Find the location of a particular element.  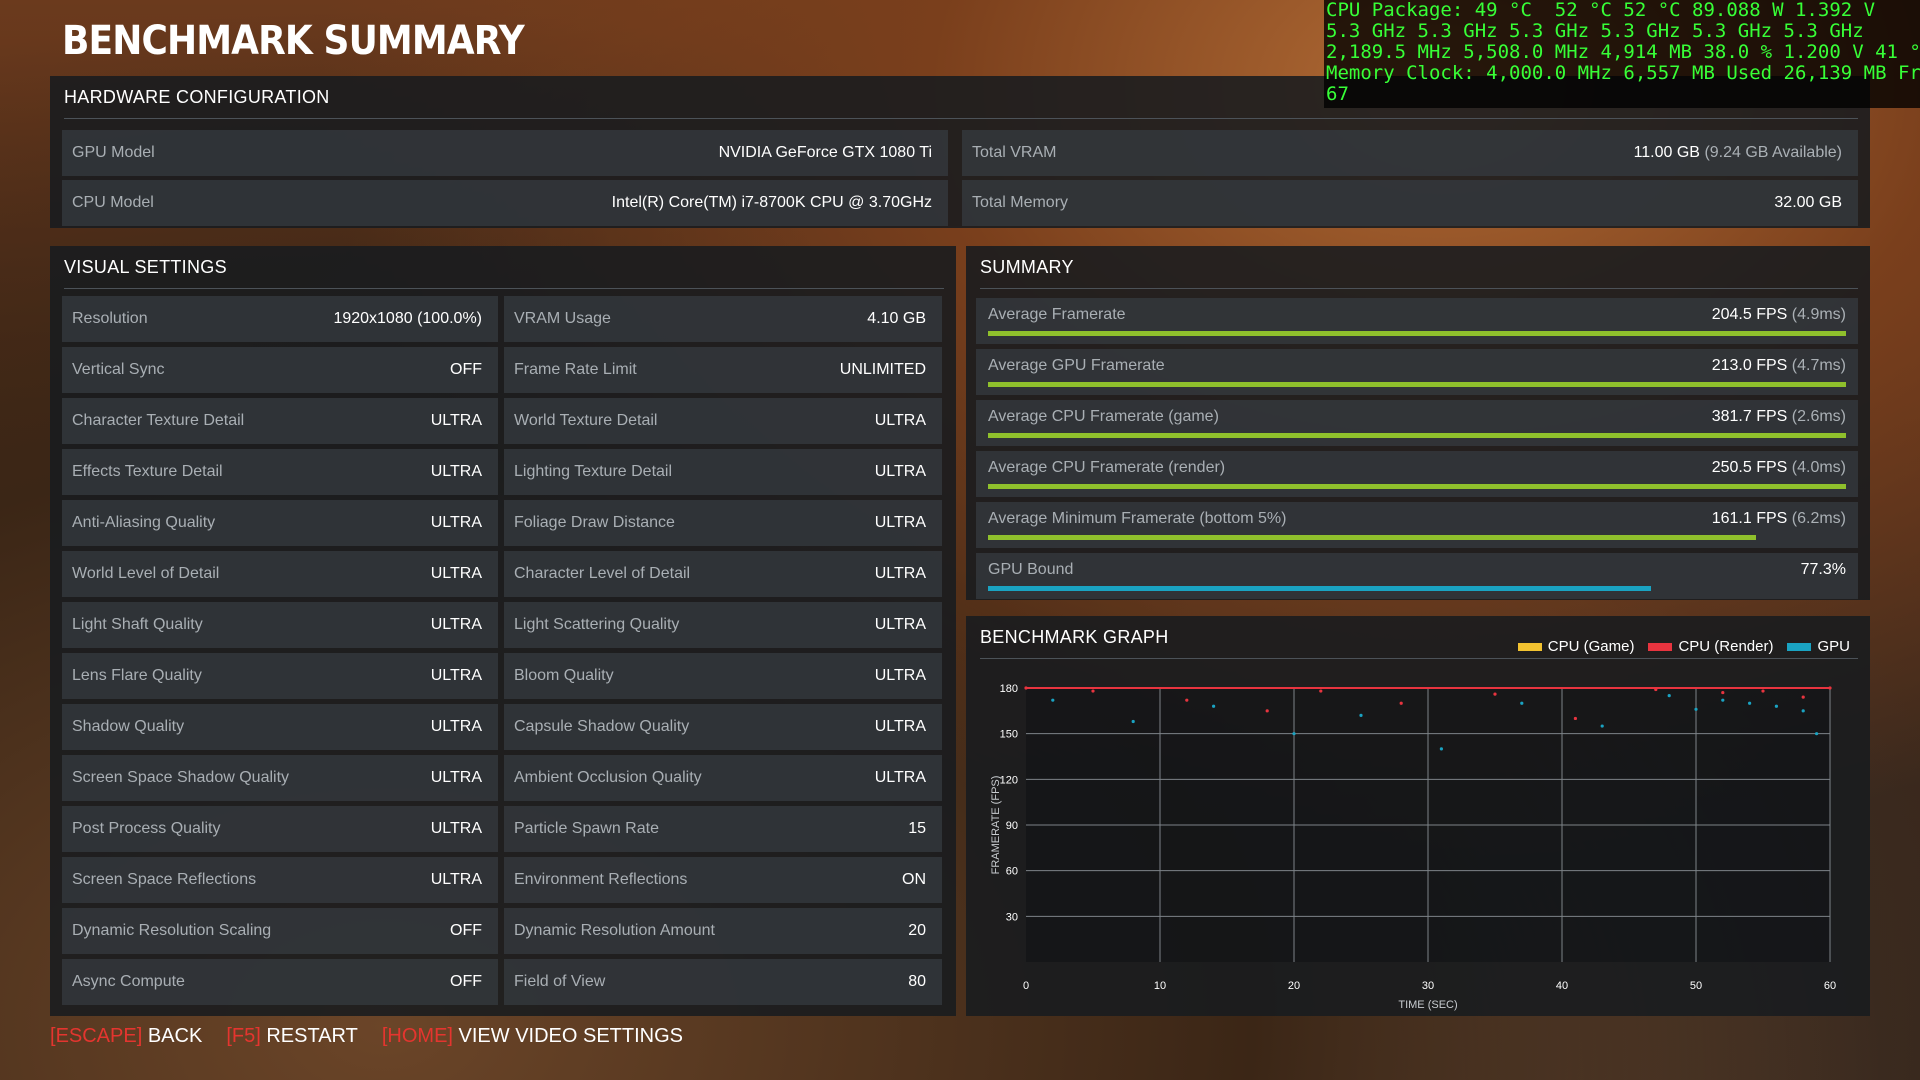

y-tick-label: 60 is located at coordinates (1012, 872).